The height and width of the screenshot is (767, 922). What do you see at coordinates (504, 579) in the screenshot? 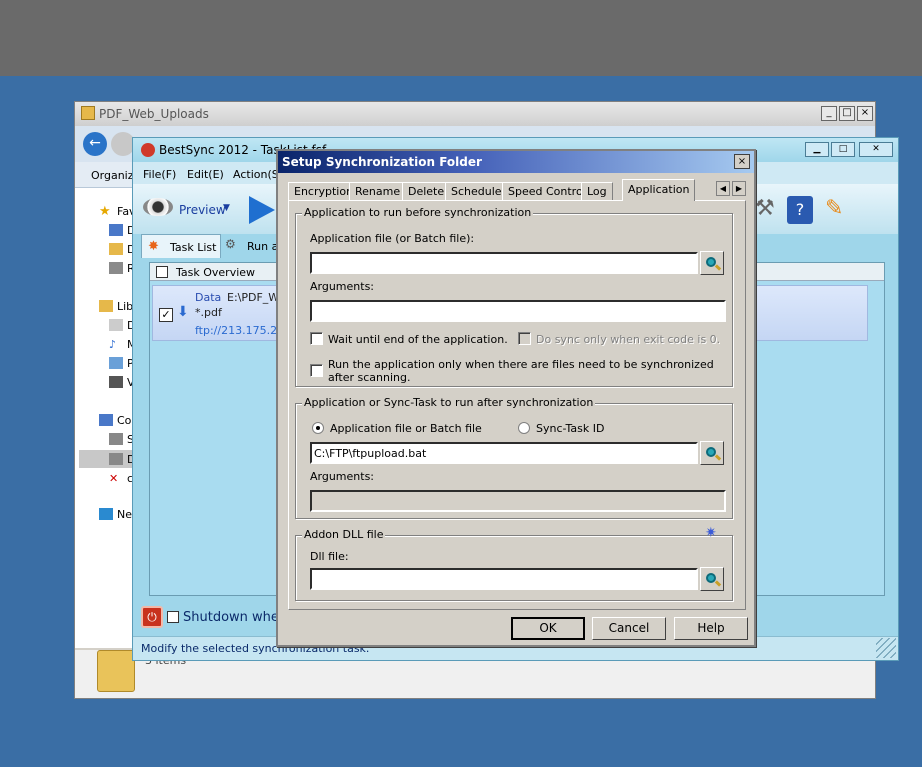
I see `dll-file-input` at bounding box center [504, 579].